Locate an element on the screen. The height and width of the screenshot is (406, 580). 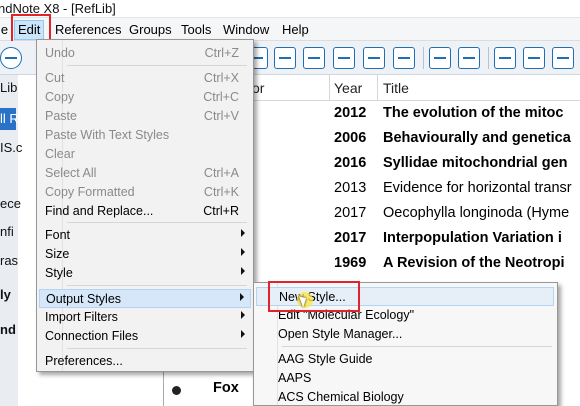
download-icon is located at coordinates (344, 58).